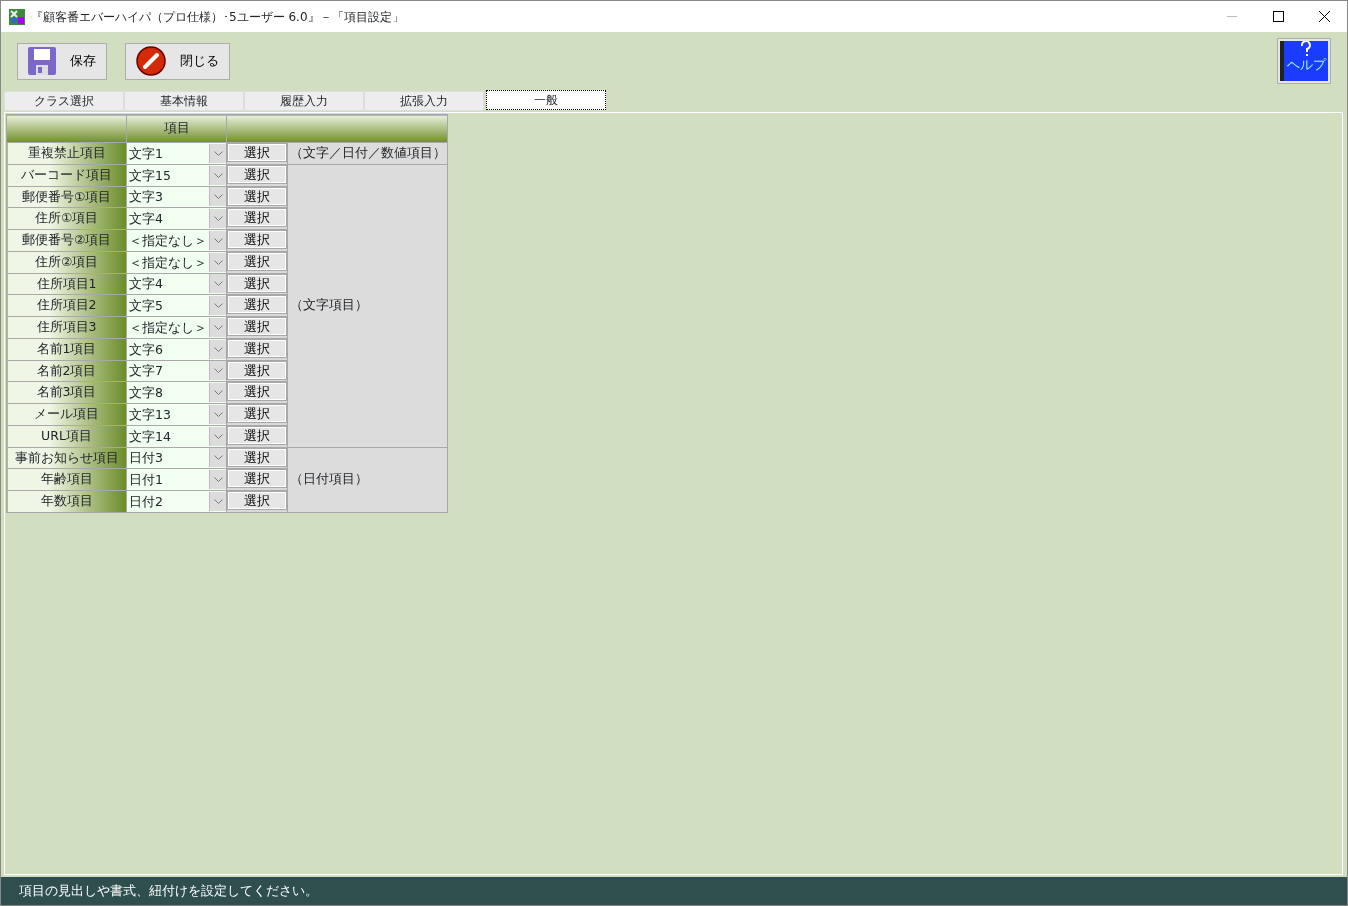 This screenshot has height=906, width=1348. What do you see at coordinates (66, 436) in the screenshot?
I see `row-label: URL項目` at bounding box center [66, 436].